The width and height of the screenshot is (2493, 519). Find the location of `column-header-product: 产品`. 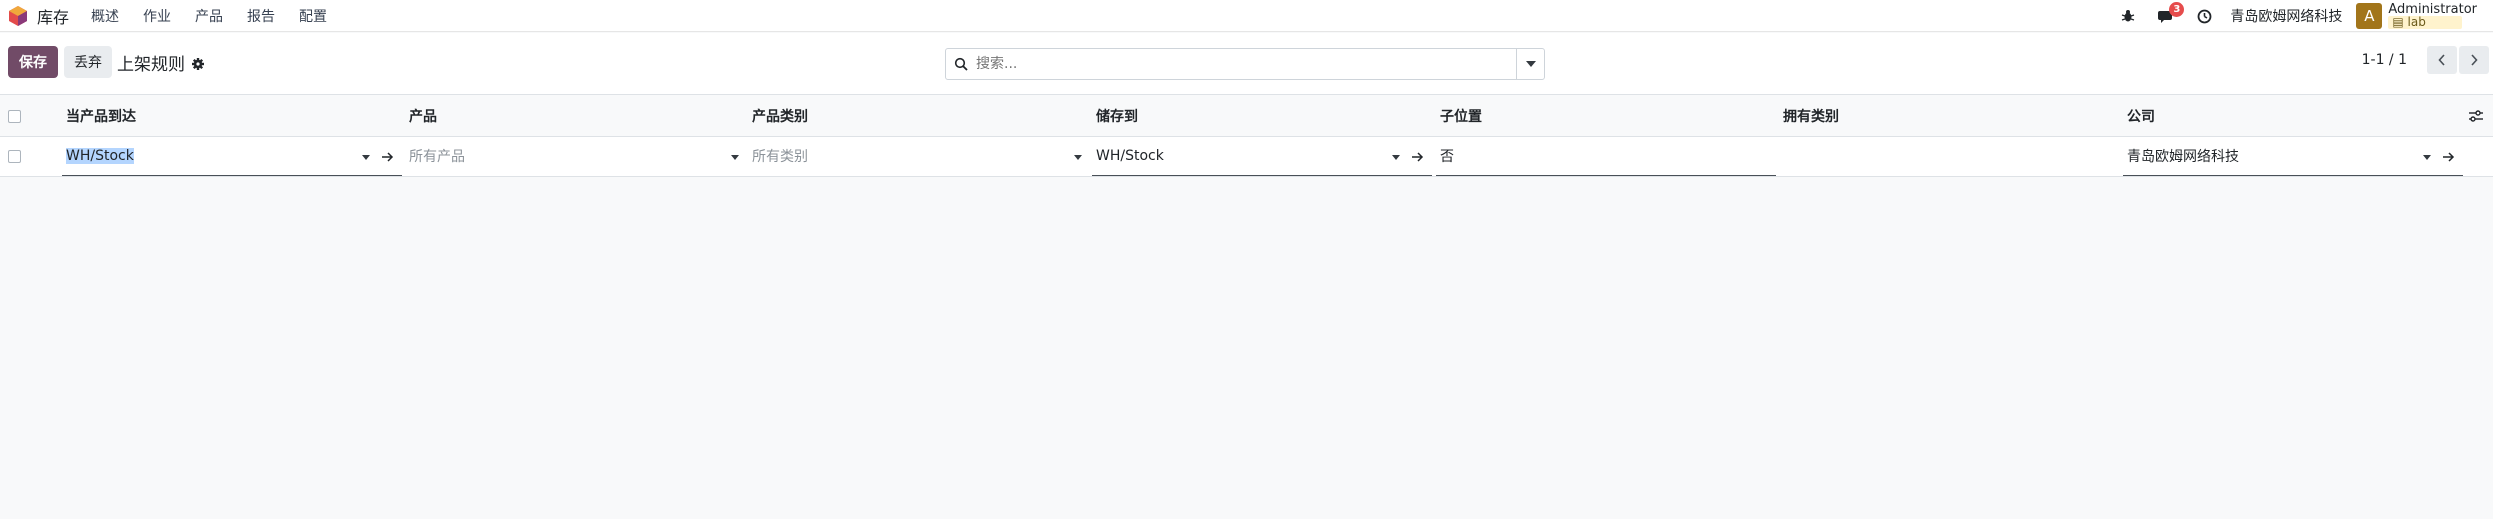

column-header-product: 产品 is located at coordinates (579, 116).